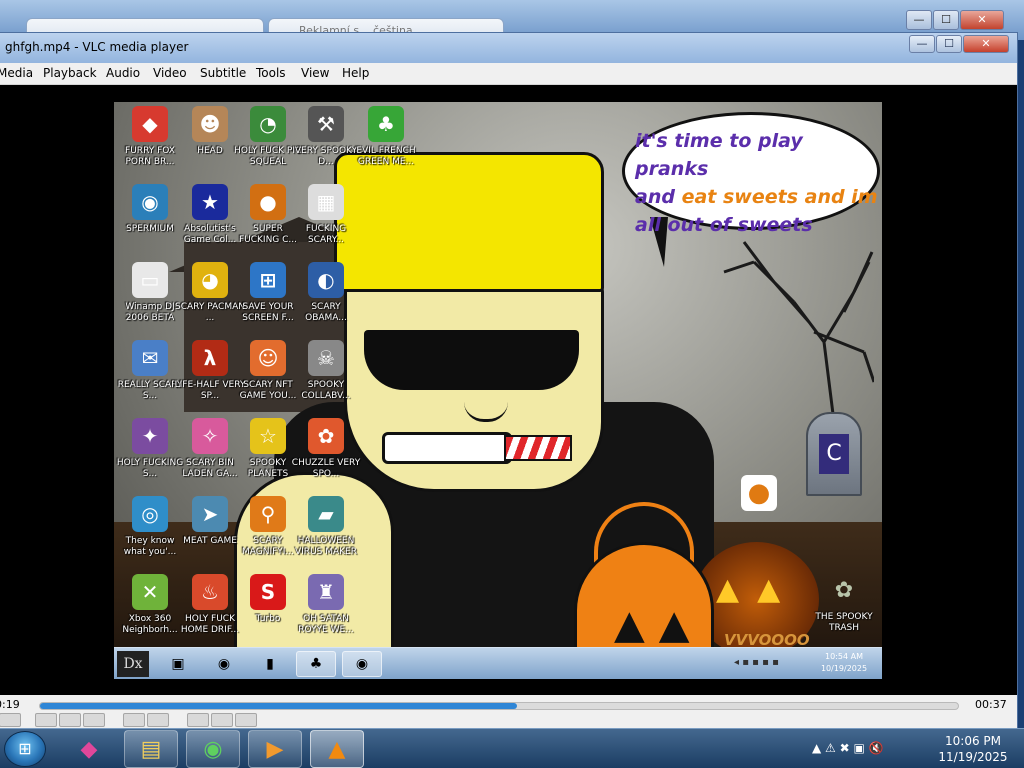  I want to click on menu-subtitle: Subtitle, so click(223, 73).